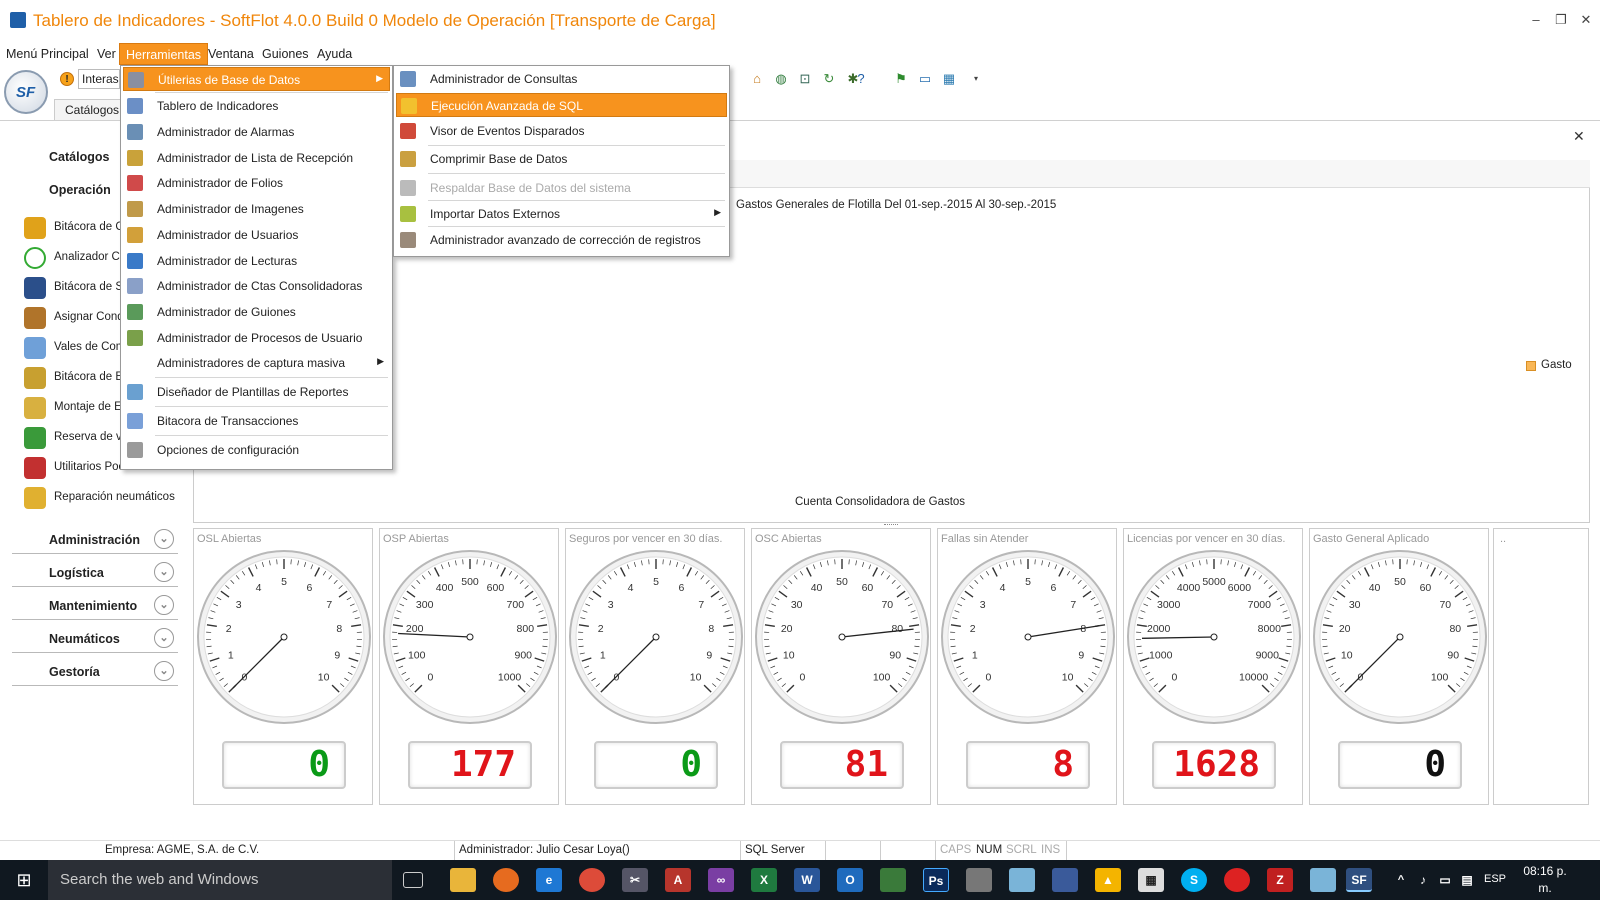 The image size is (1600, 914). I want to click on menu-item-ejecución-avanzada-de-sql: Ejecución Avanzada de SQL, so click(561, 105).